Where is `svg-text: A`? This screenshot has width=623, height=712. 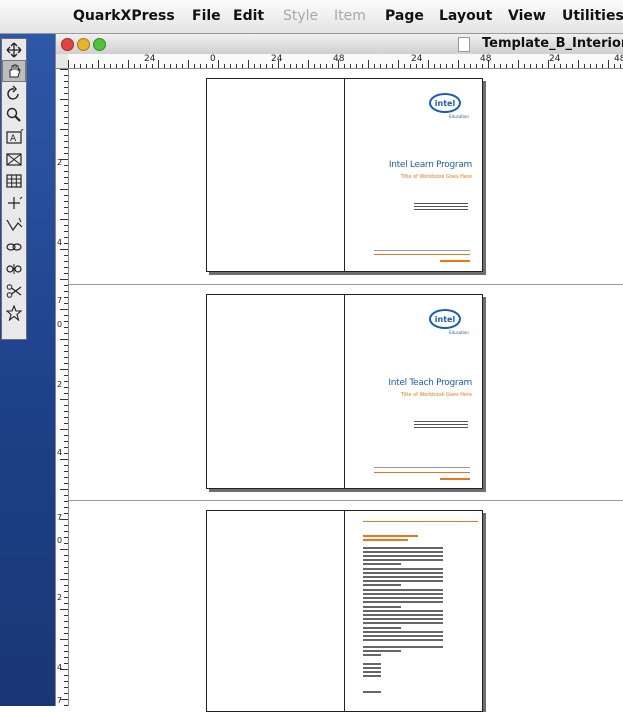
svg-text: A is located at coordinates (13, 139).